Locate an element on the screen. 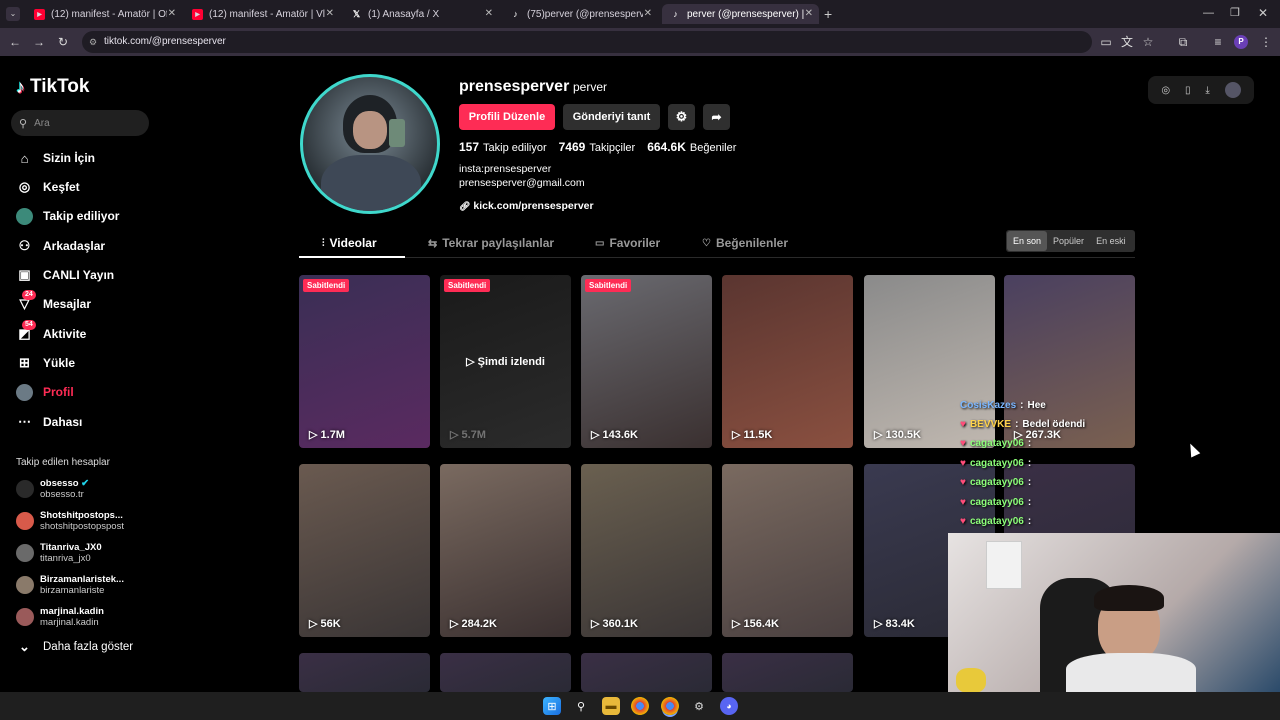 The height and width of the screenshot is (720, 1280). sort-toggle: En son Popüler En eski is located at coordinates (1070, 241).